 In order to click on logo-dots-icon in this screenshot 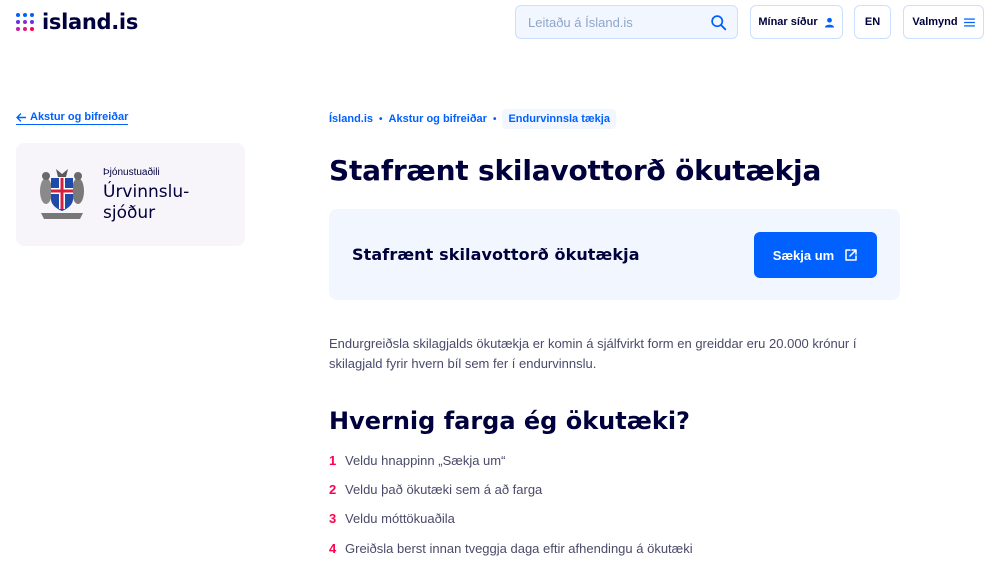, I will do `click(25, 22)`.